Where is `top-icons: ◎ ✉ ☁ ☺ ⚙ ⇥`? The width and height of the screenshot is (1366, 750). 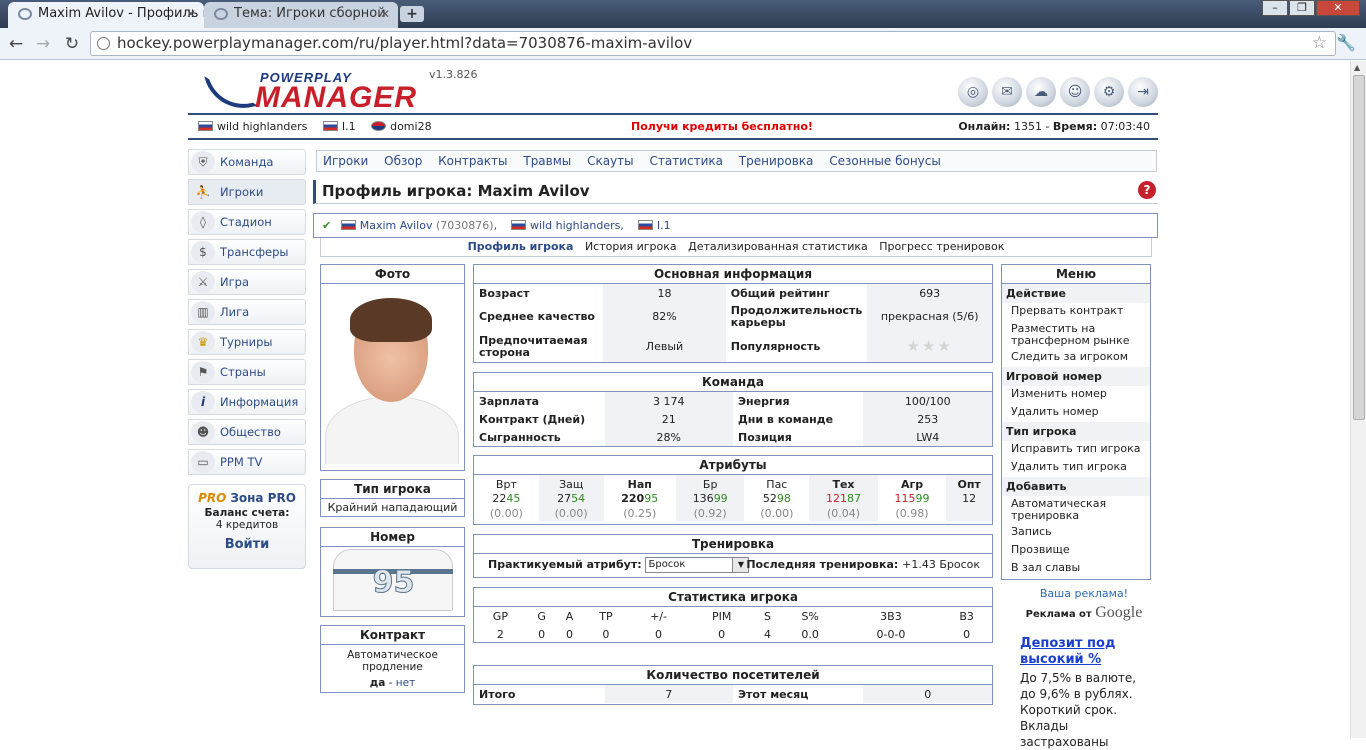
top-icons: ◎ ✉ ☁ ☺ ⚙ ⇥ is located at coordinates (1056, 92).